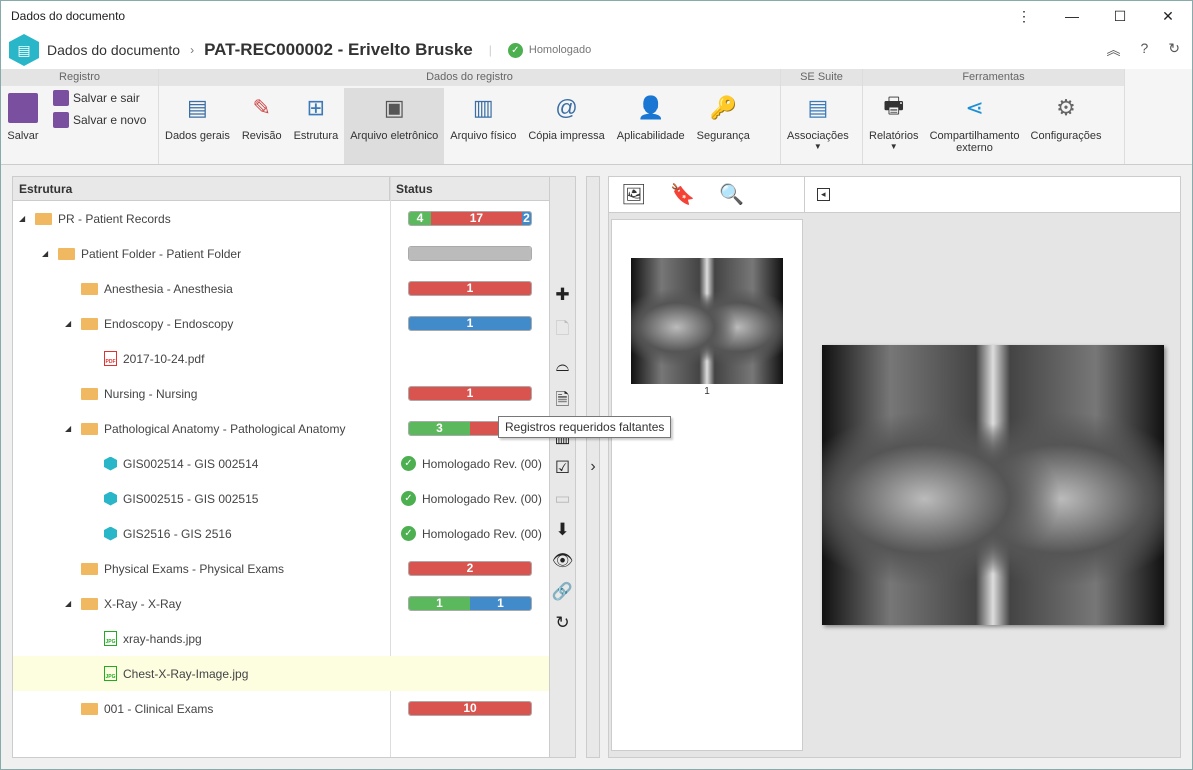  I want to click on thumbnail-page, so click(707, 321).